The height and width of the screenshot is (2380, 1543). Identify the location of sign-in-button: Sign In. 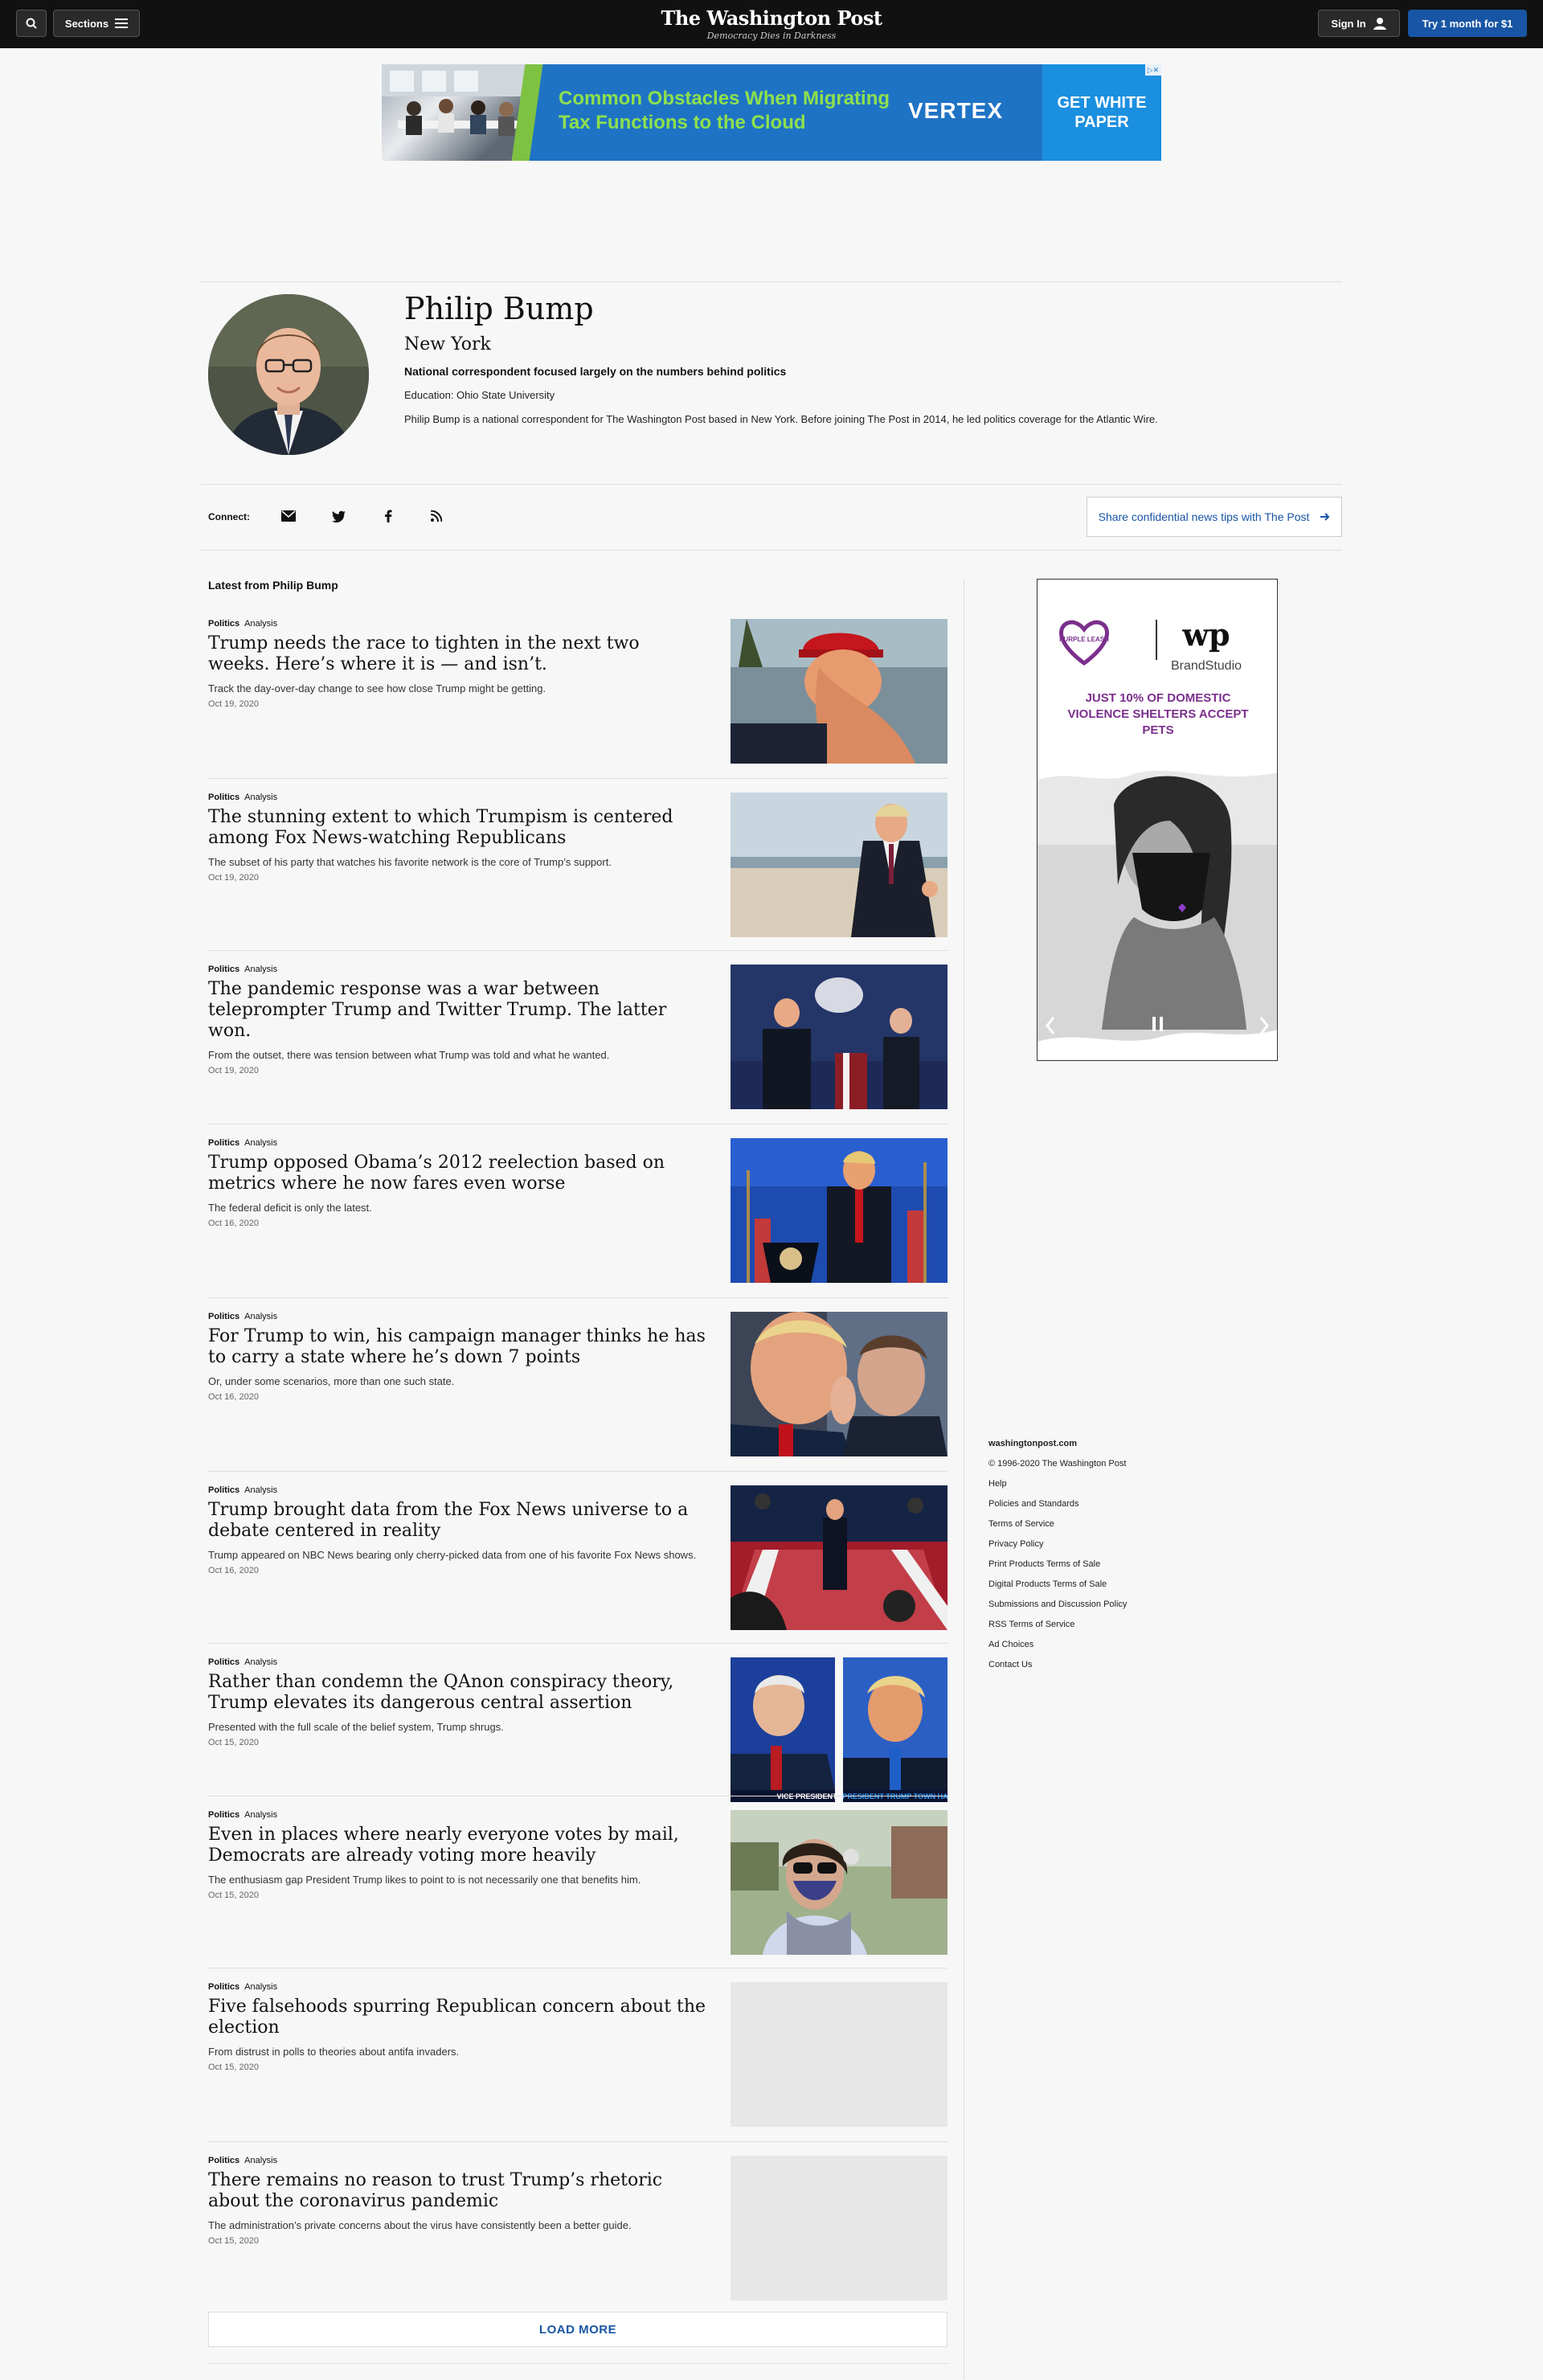
(1359, 24).